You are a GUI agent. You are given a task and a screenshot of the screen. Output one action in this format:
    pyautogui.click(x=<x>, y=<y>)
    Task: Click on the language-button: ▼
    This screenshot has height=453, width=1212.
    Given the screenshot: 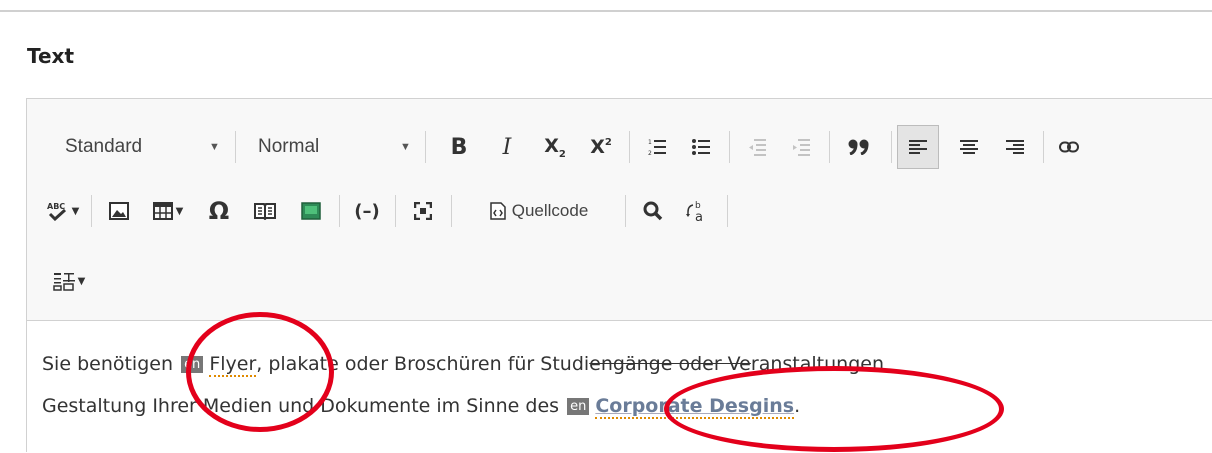 What is the action you would take?
    pyautogui.click(x=69, y=281)
    